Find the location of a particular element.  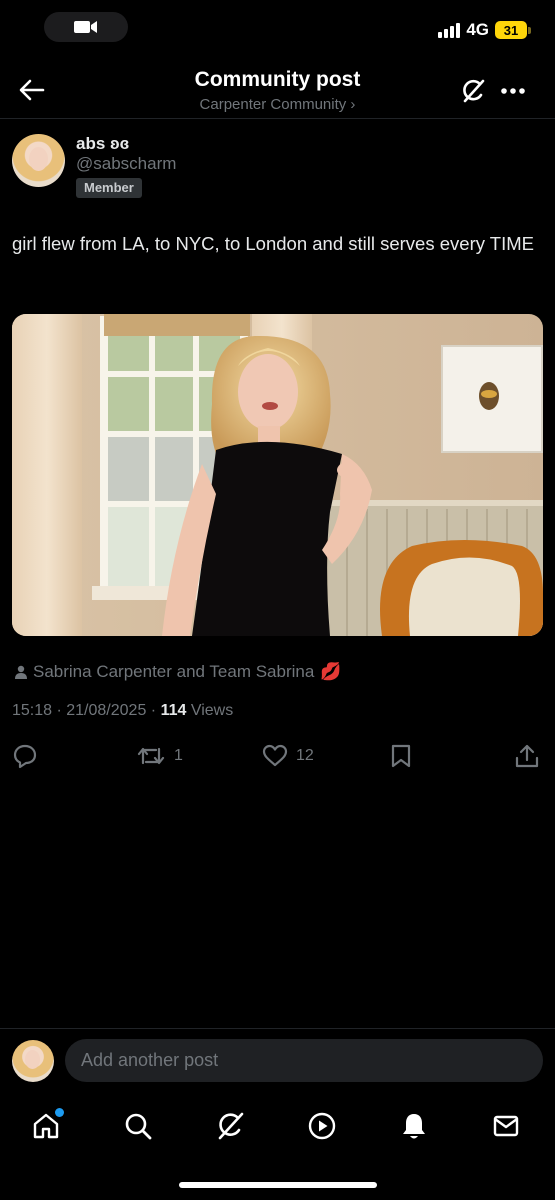

like-button: 12 is located at coordinates (288, 756).